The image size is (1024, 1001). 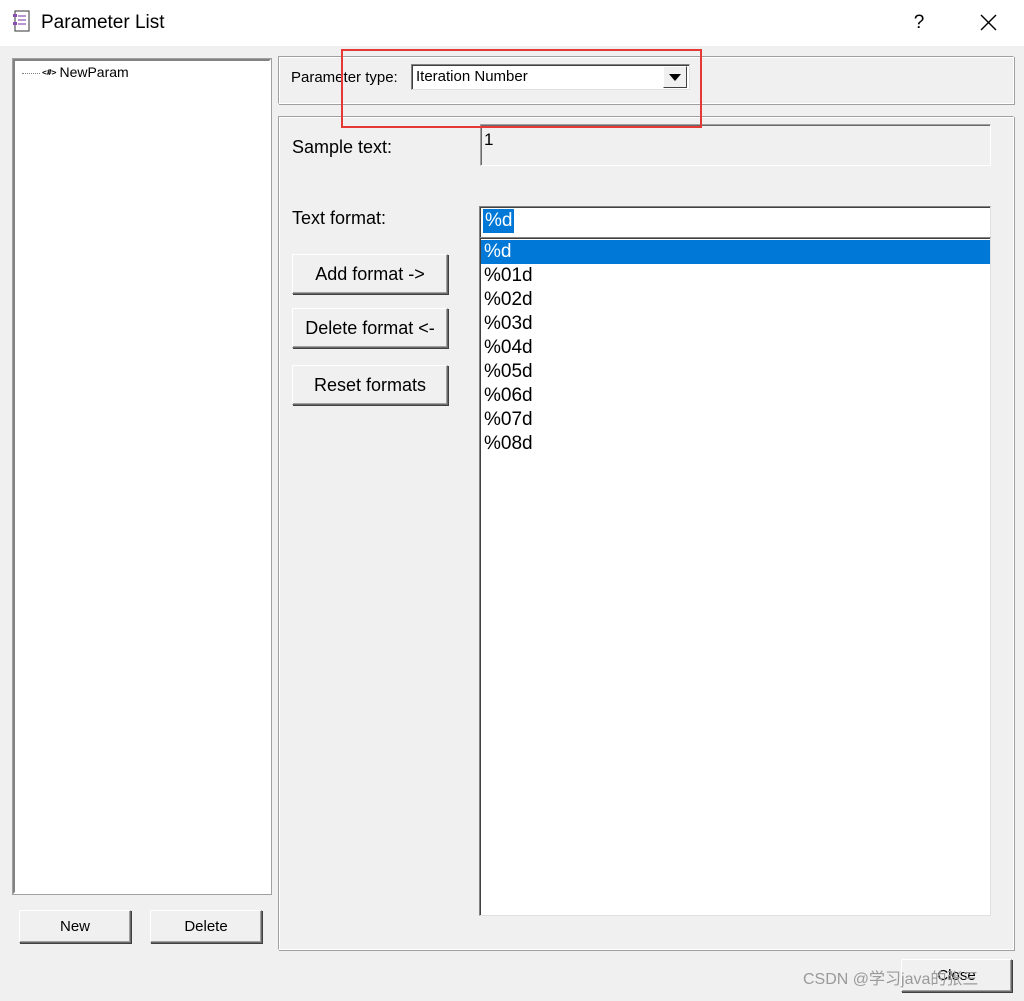 What do you see at coordinates (103, 22) in the screenshot?
I see `window-title: Parameter List` at bounding box center [103, 22].